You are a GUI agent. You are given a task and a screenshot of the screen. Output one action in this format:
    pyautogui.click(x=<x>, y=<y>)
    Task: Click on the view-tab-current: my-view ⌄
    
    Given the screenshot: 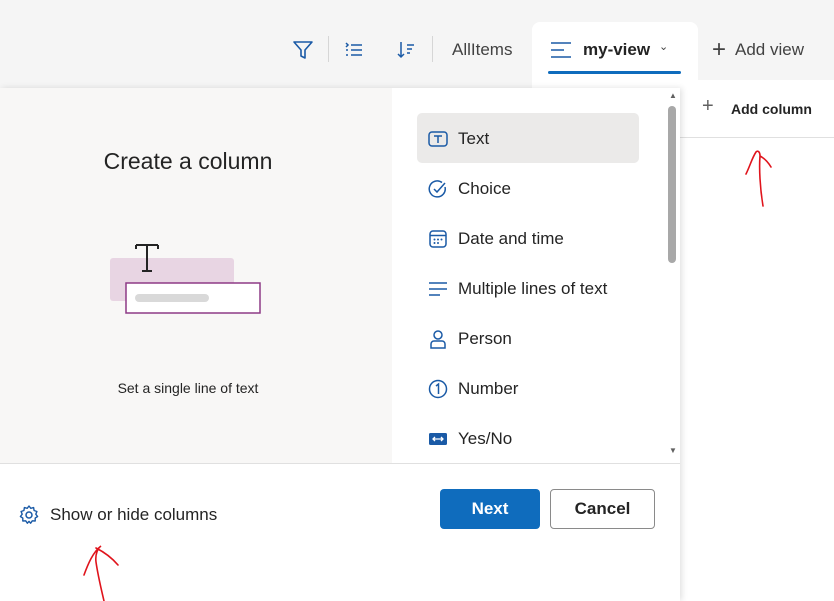 What is the action you would take?
    pyautogui.click(x=615, y=55)
    